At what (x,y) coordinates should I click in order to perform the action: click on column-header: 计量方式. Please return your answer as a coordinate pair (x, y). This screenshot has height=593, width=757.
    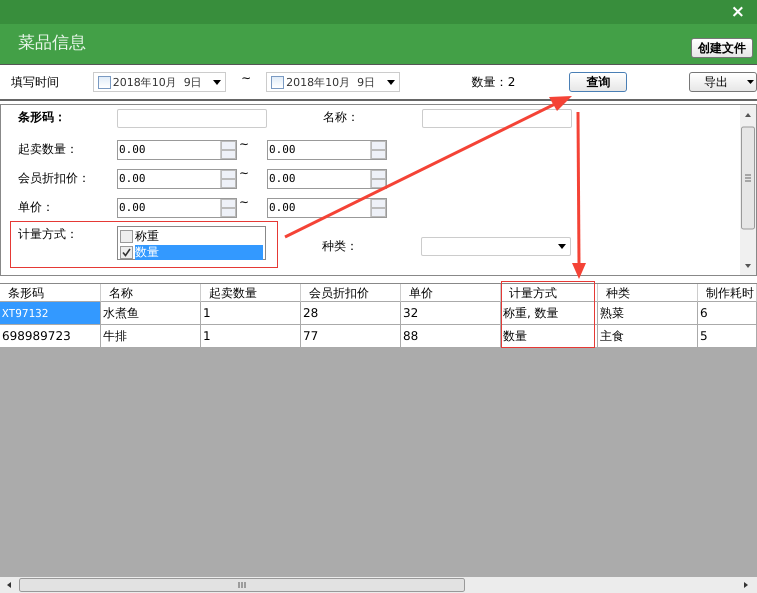
    Looking at the image, I should click on (549, 293).